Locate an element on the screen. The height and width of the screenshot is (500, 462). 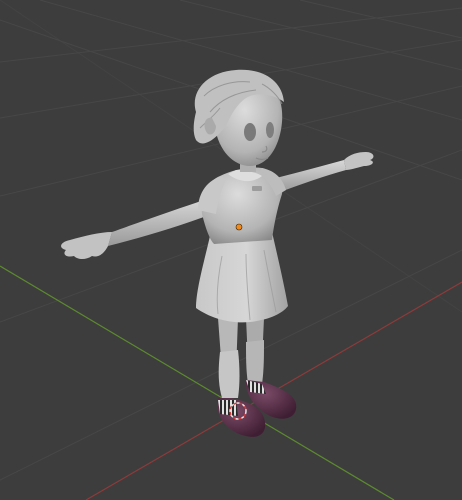
right-hand is located at coordinates (359, 161).